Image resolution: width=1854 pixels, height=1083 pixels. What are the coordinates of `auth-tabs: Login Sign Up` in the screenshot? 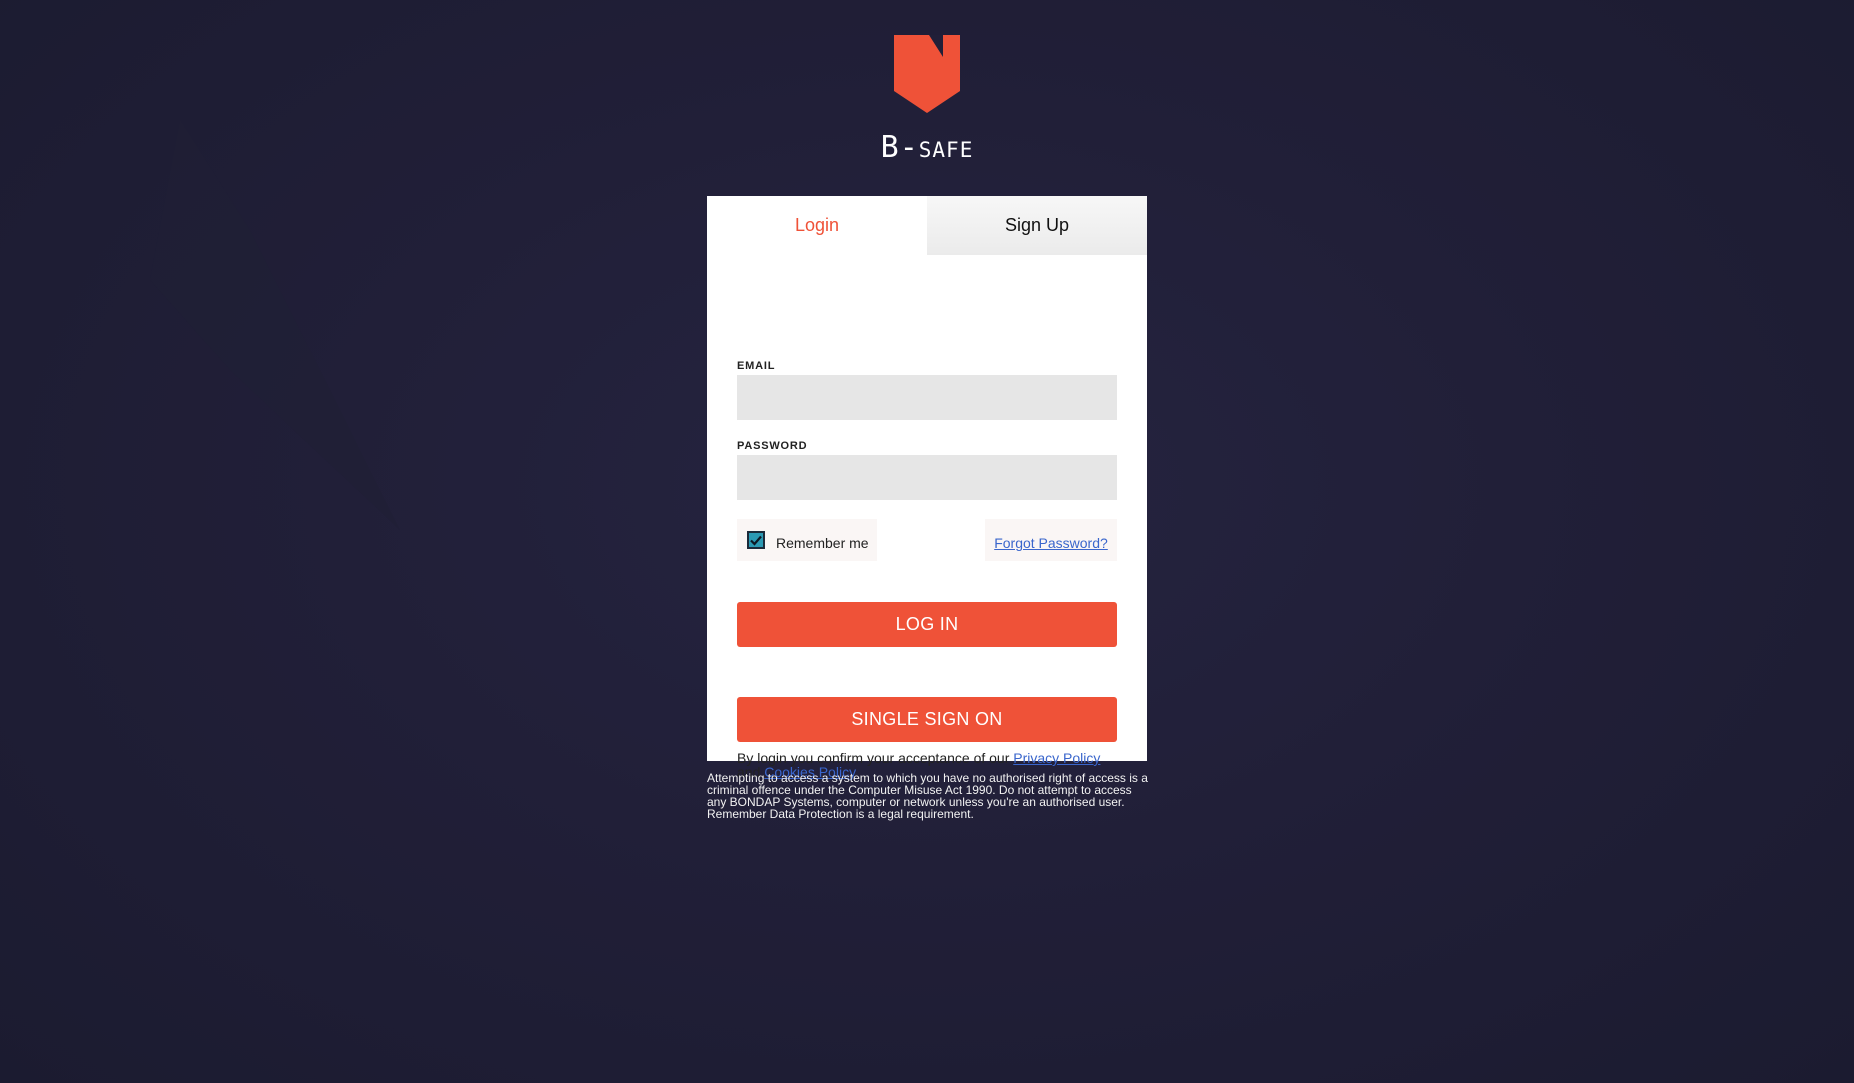 It's located at (927, 225).